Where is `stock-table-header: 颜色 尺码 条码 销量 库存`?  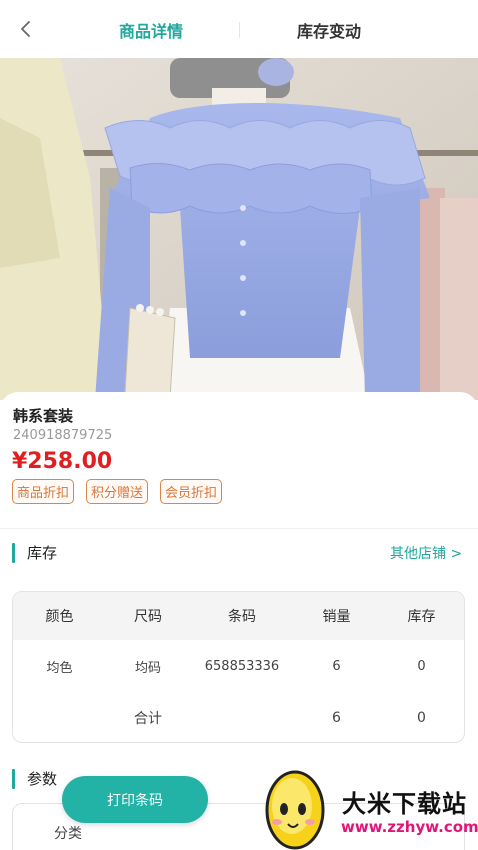 stock-table-header: 颜色 尺码 条码 销量 库存 is located at coordinates (238, 616).